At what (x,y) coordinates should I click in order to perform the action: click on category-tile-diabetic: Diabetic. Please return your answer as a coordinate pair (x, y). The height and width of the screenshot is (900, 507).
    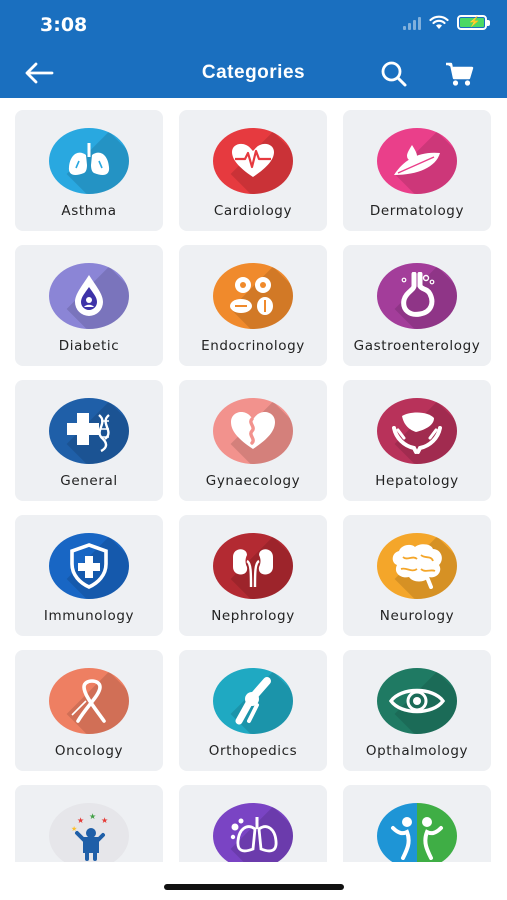
    Looking at the image, I should click on (89, 305).